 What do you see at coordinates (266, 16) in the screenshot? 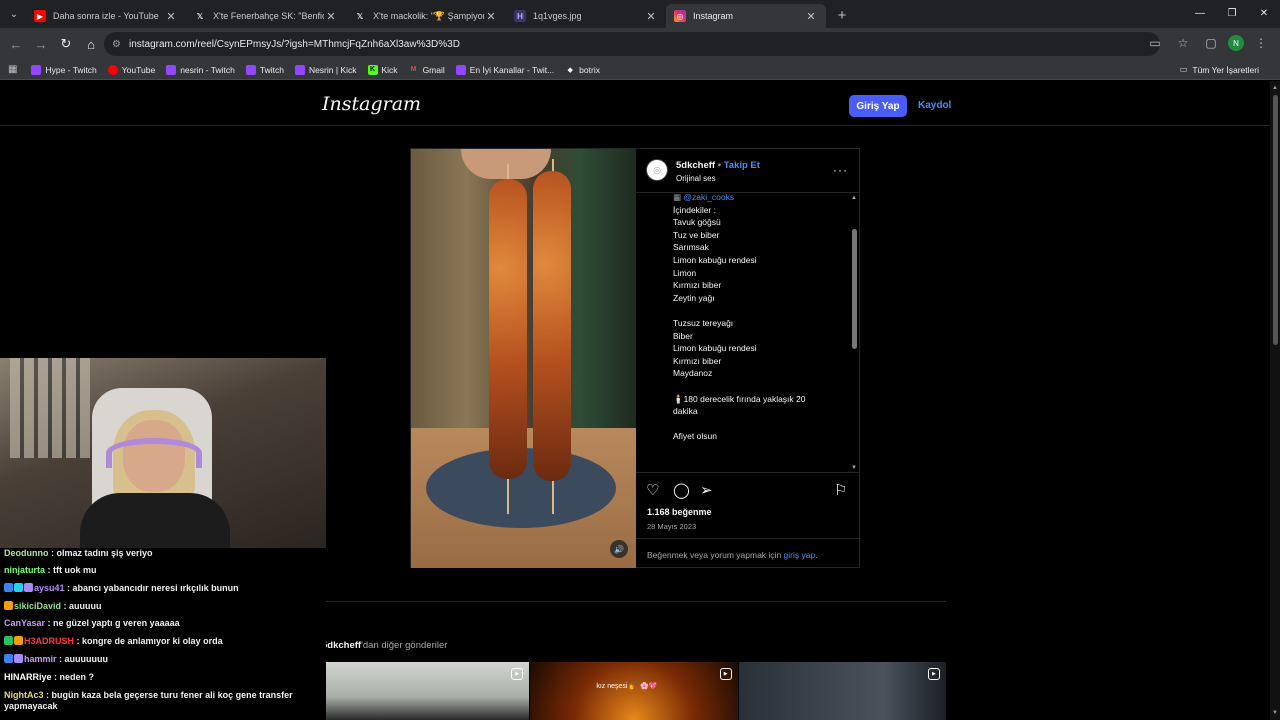
I see `tab-x-fenerbahce: 𝕏 X'te Fenerbahçe SK: "Benfica m ✕` at bounding box center [266, 16].